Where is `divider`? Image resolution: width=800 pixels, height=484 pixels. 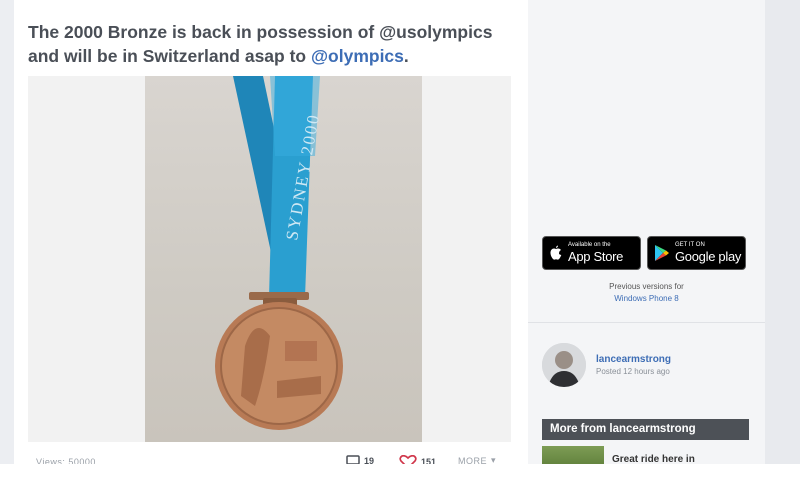 divider is located at coordinates (646, 322).